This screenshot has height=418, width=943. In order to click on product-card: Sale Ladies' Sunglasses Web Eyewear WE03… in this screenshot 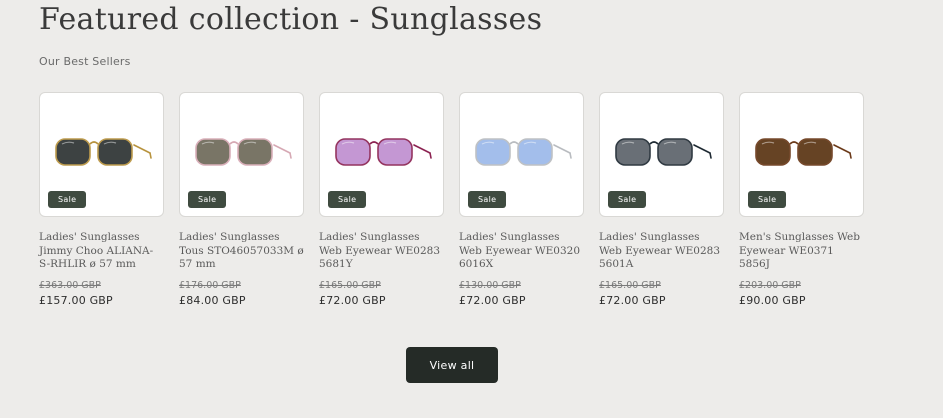, I will do `click(521, 199)`.